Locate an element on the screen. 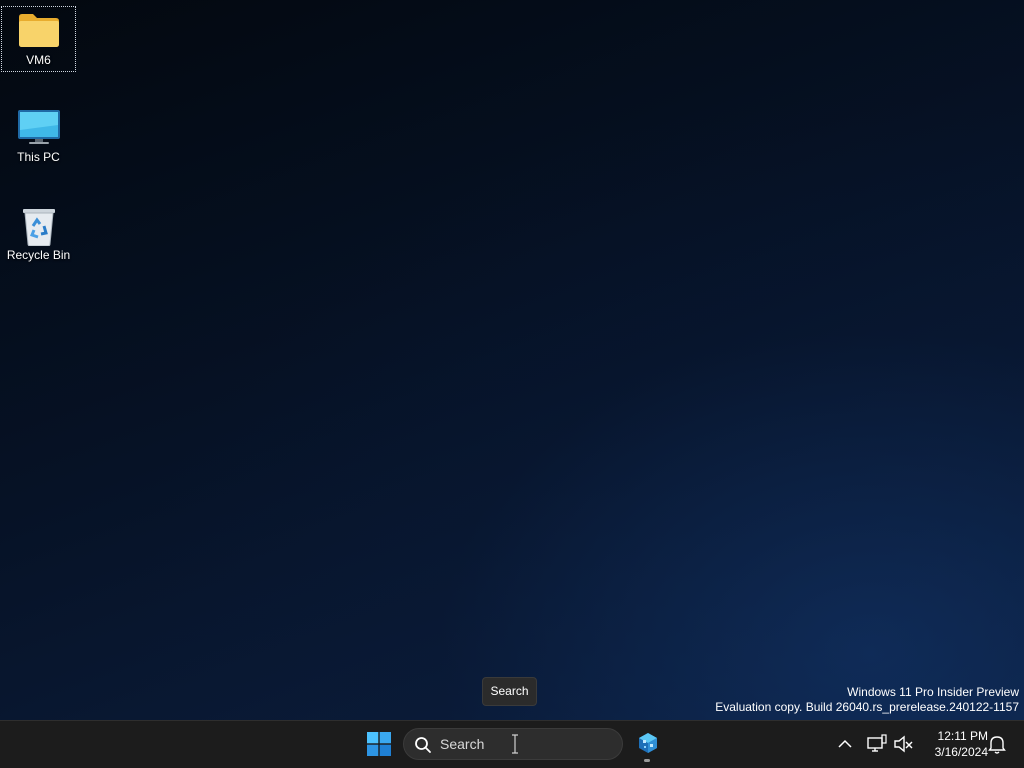 This screenshot has width=1024, height=768. search-tooltip: Search is located at coordinates (509, 691).